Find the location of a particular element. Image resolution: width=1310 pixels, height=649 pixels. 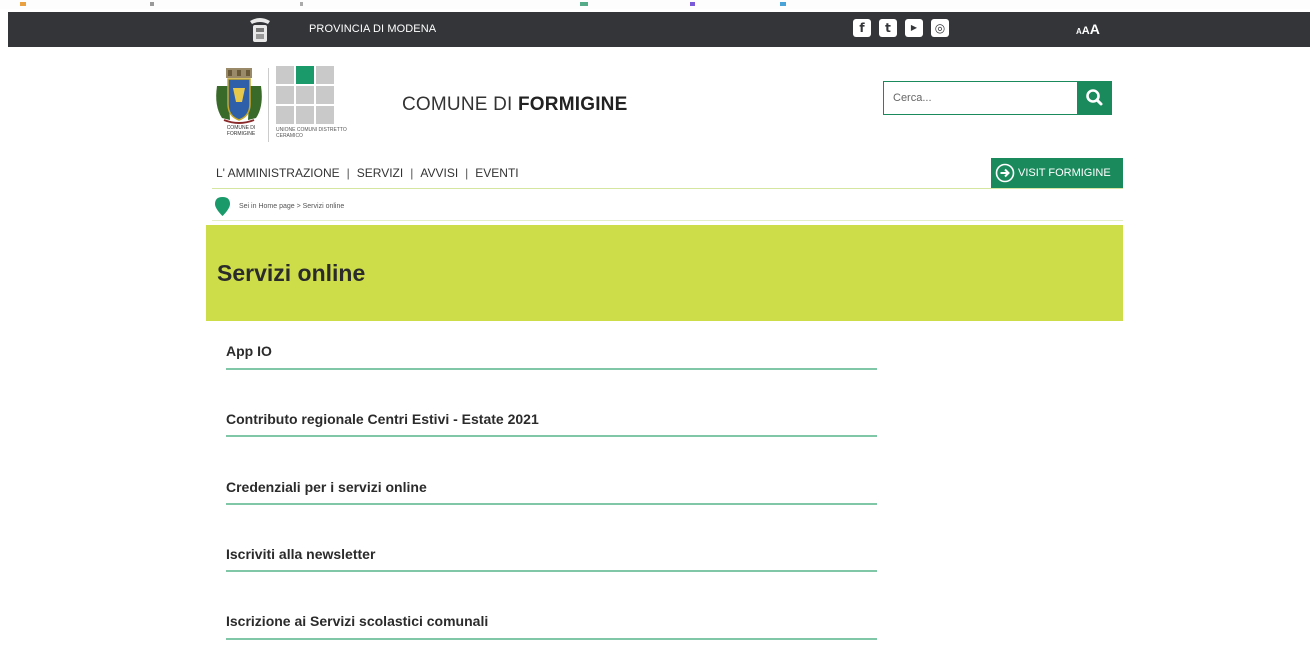

search-icon is located at coordinates (1094, 97).